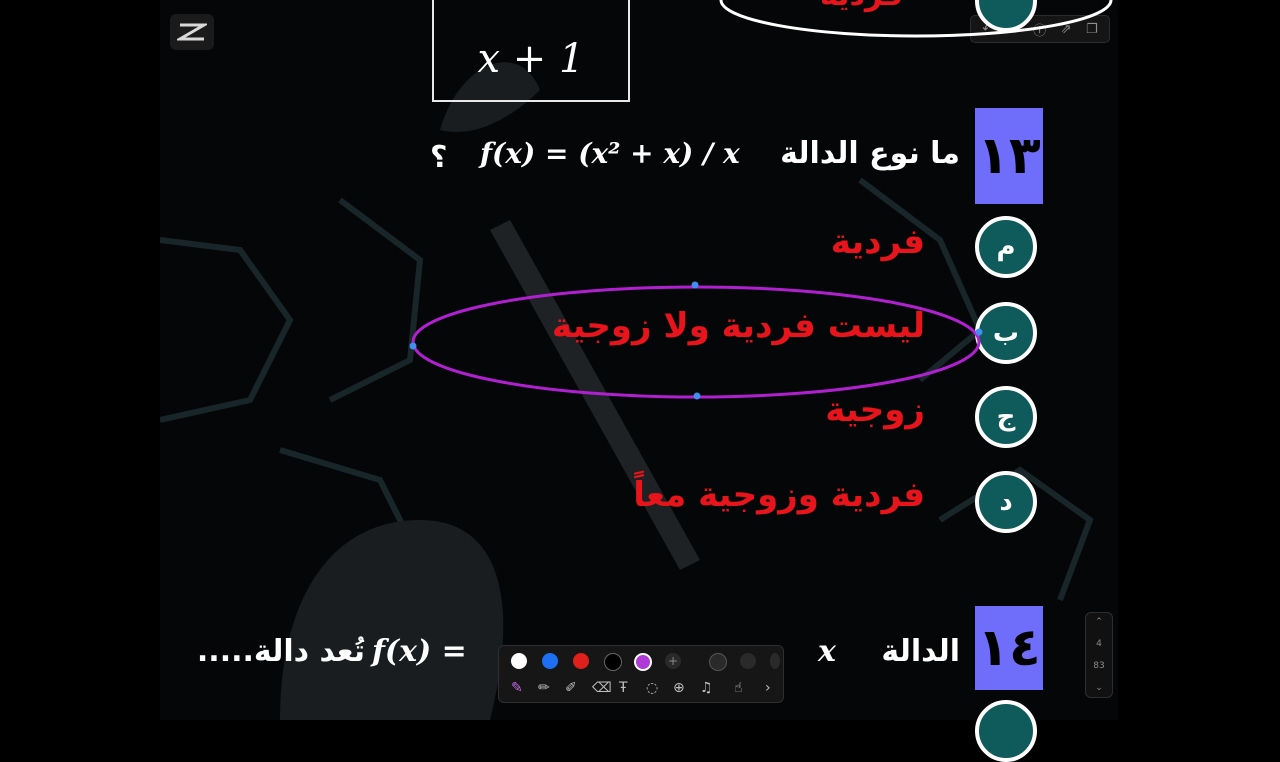 This screenshot has width=1280, height=762. I want to click on option-a-text: فردية, so click(877, 242).